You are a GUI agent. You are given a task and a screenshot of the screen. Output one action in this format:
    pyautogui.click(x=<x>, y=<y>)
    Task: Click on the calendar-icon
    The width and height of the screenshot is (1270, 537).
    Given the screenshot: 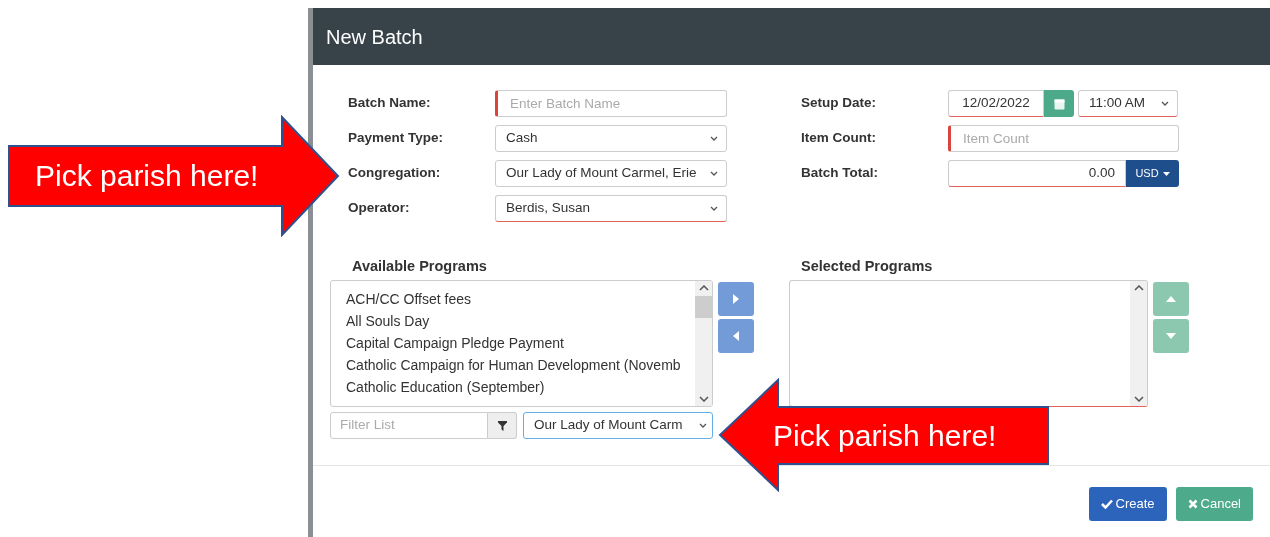 What is the action you would take?
    pyautogui.click(x=1059, y=103)
    